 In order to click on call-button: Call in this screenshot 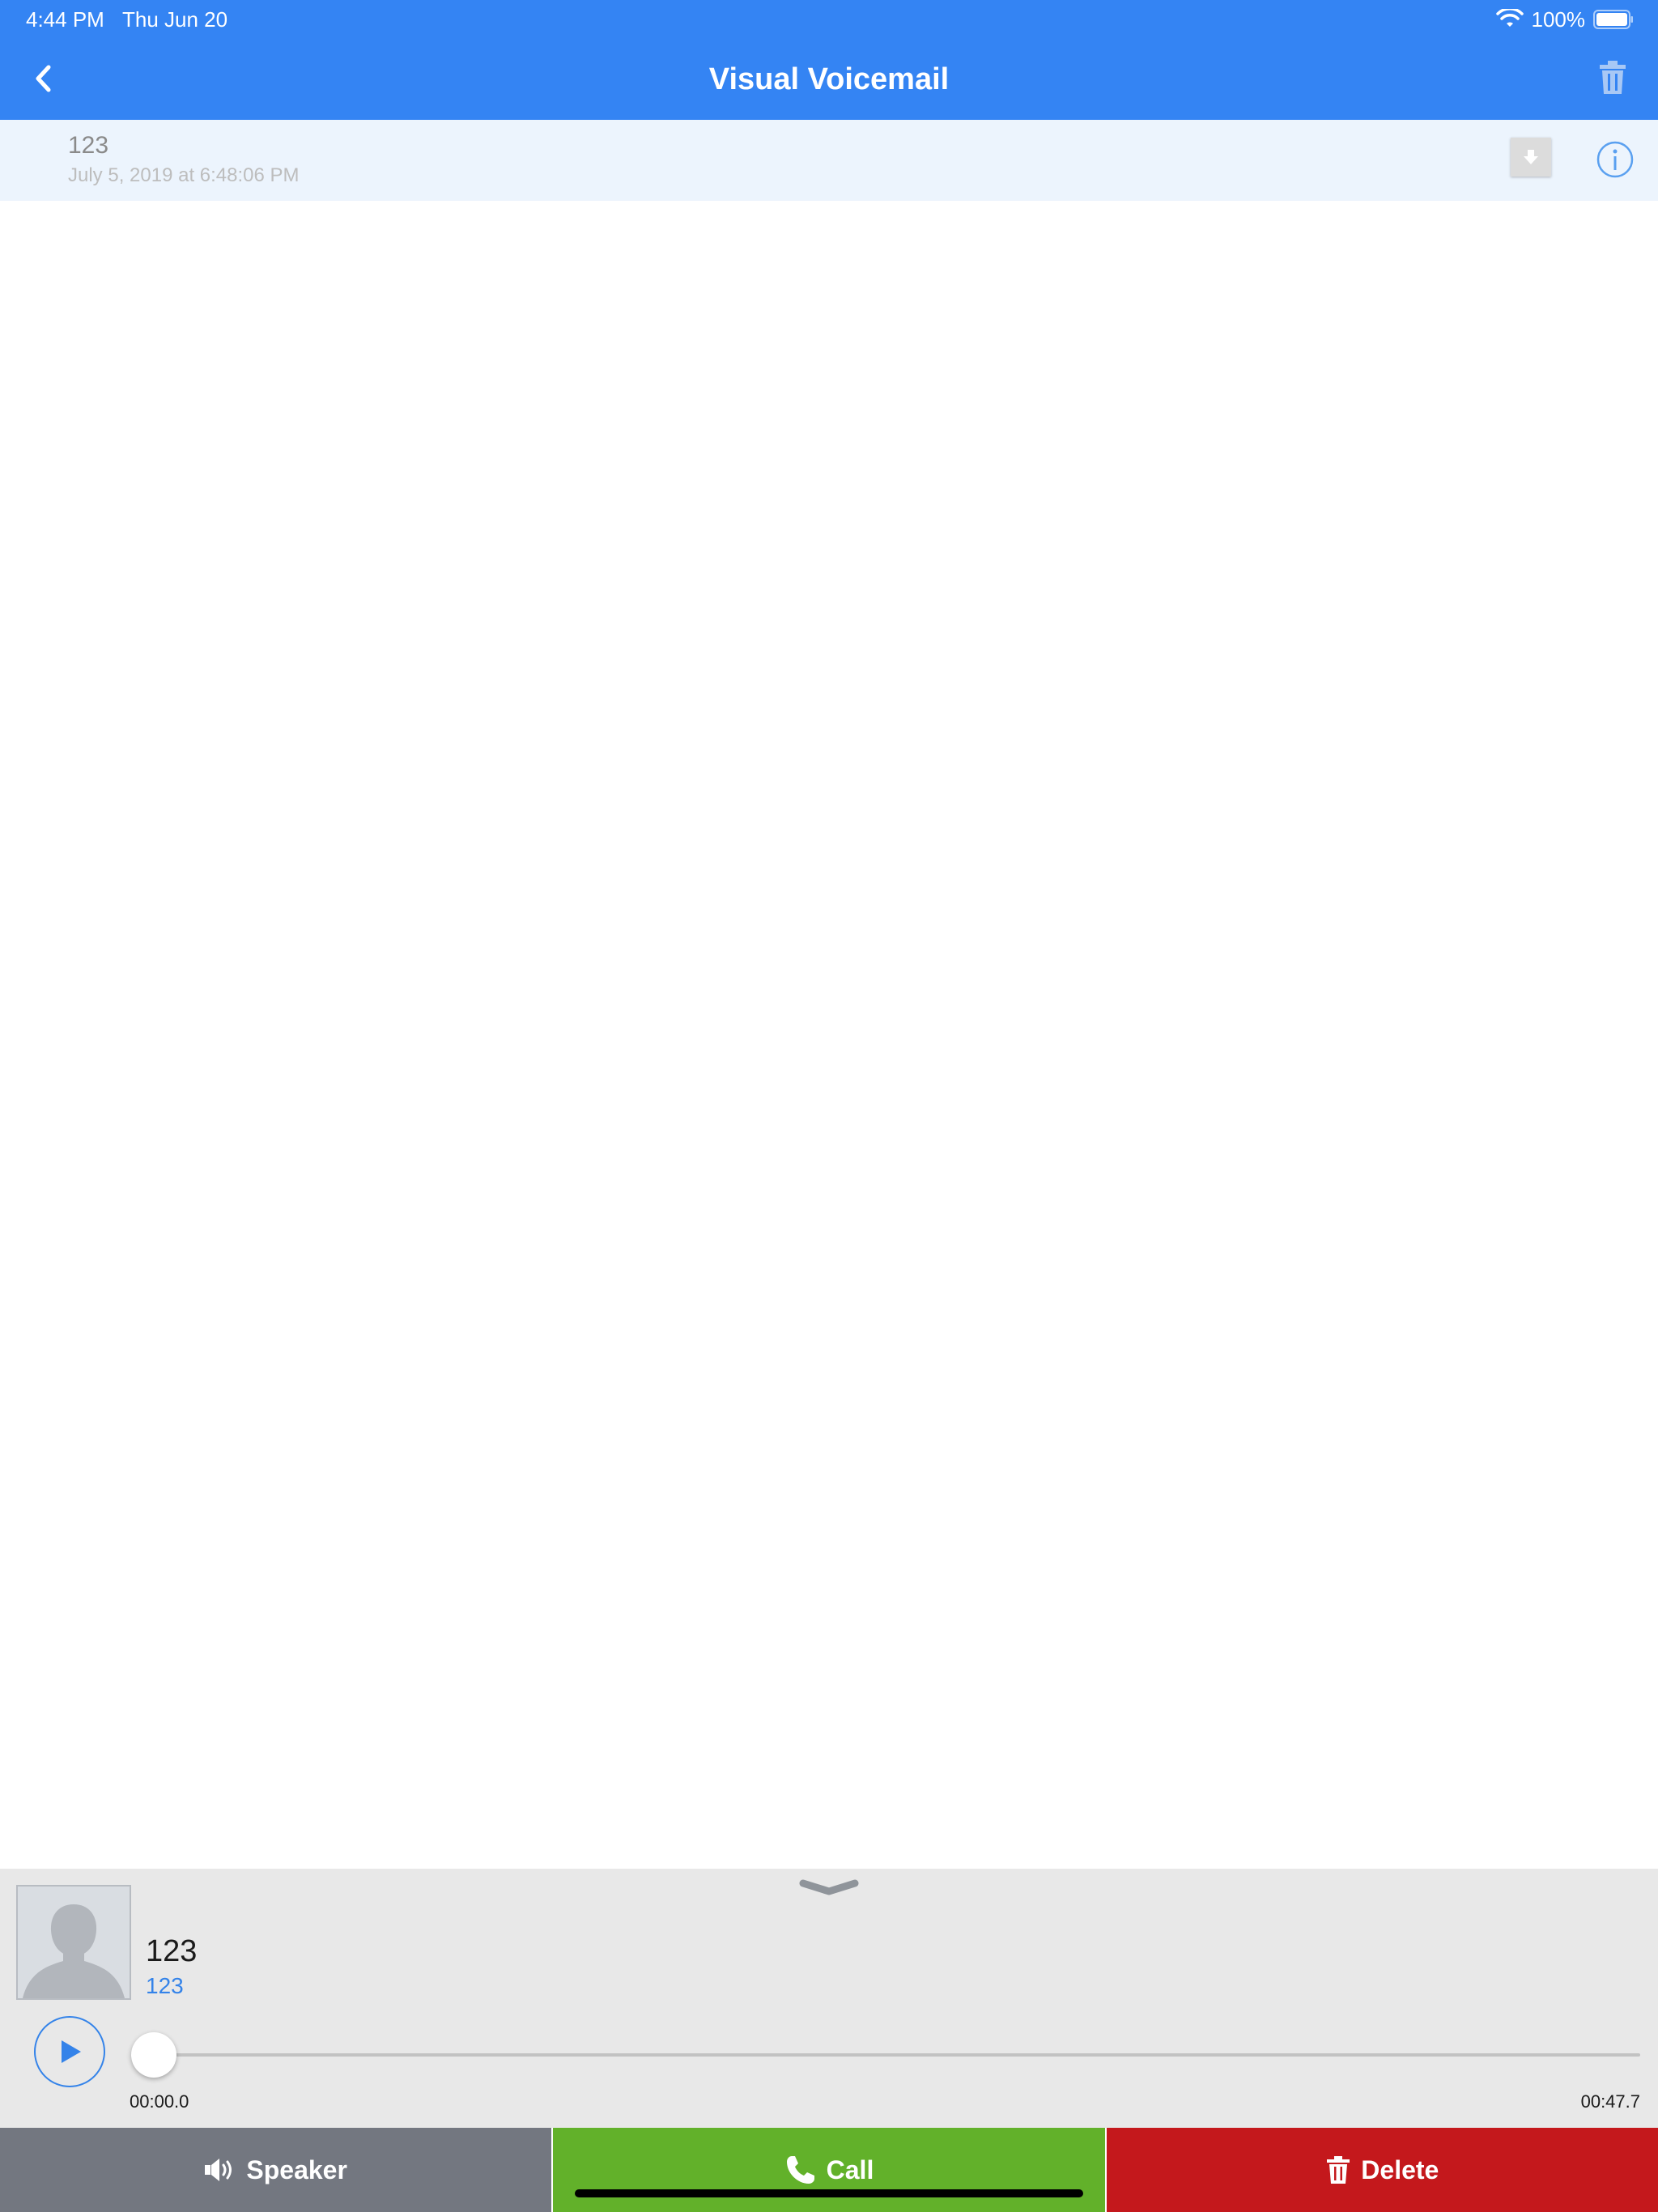, I will do `click(830, 2170)`.